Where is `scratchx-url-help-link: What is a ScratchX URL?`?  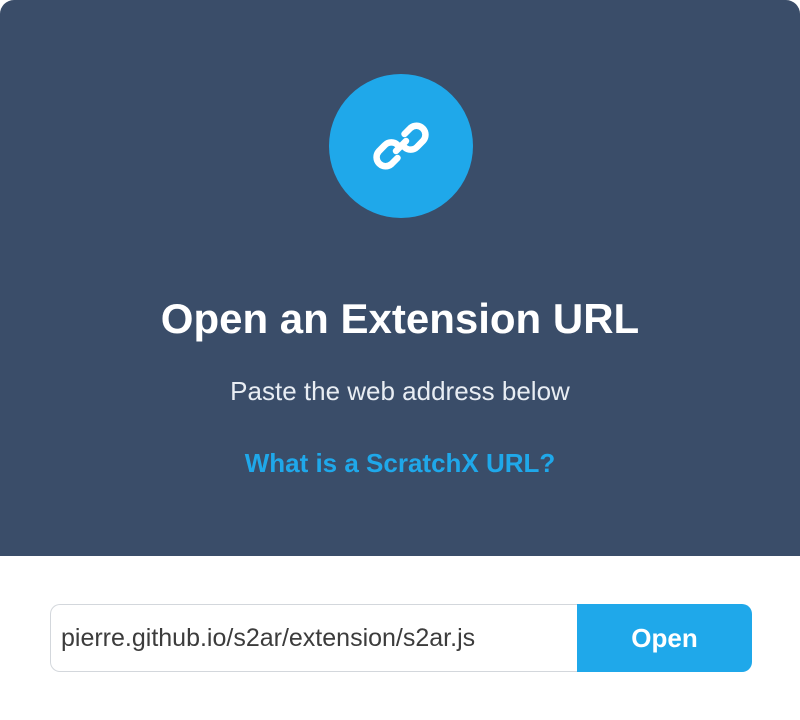
scratchx-url-help-link: What is a ScratchX URL? is located at coordinates (400, 463).